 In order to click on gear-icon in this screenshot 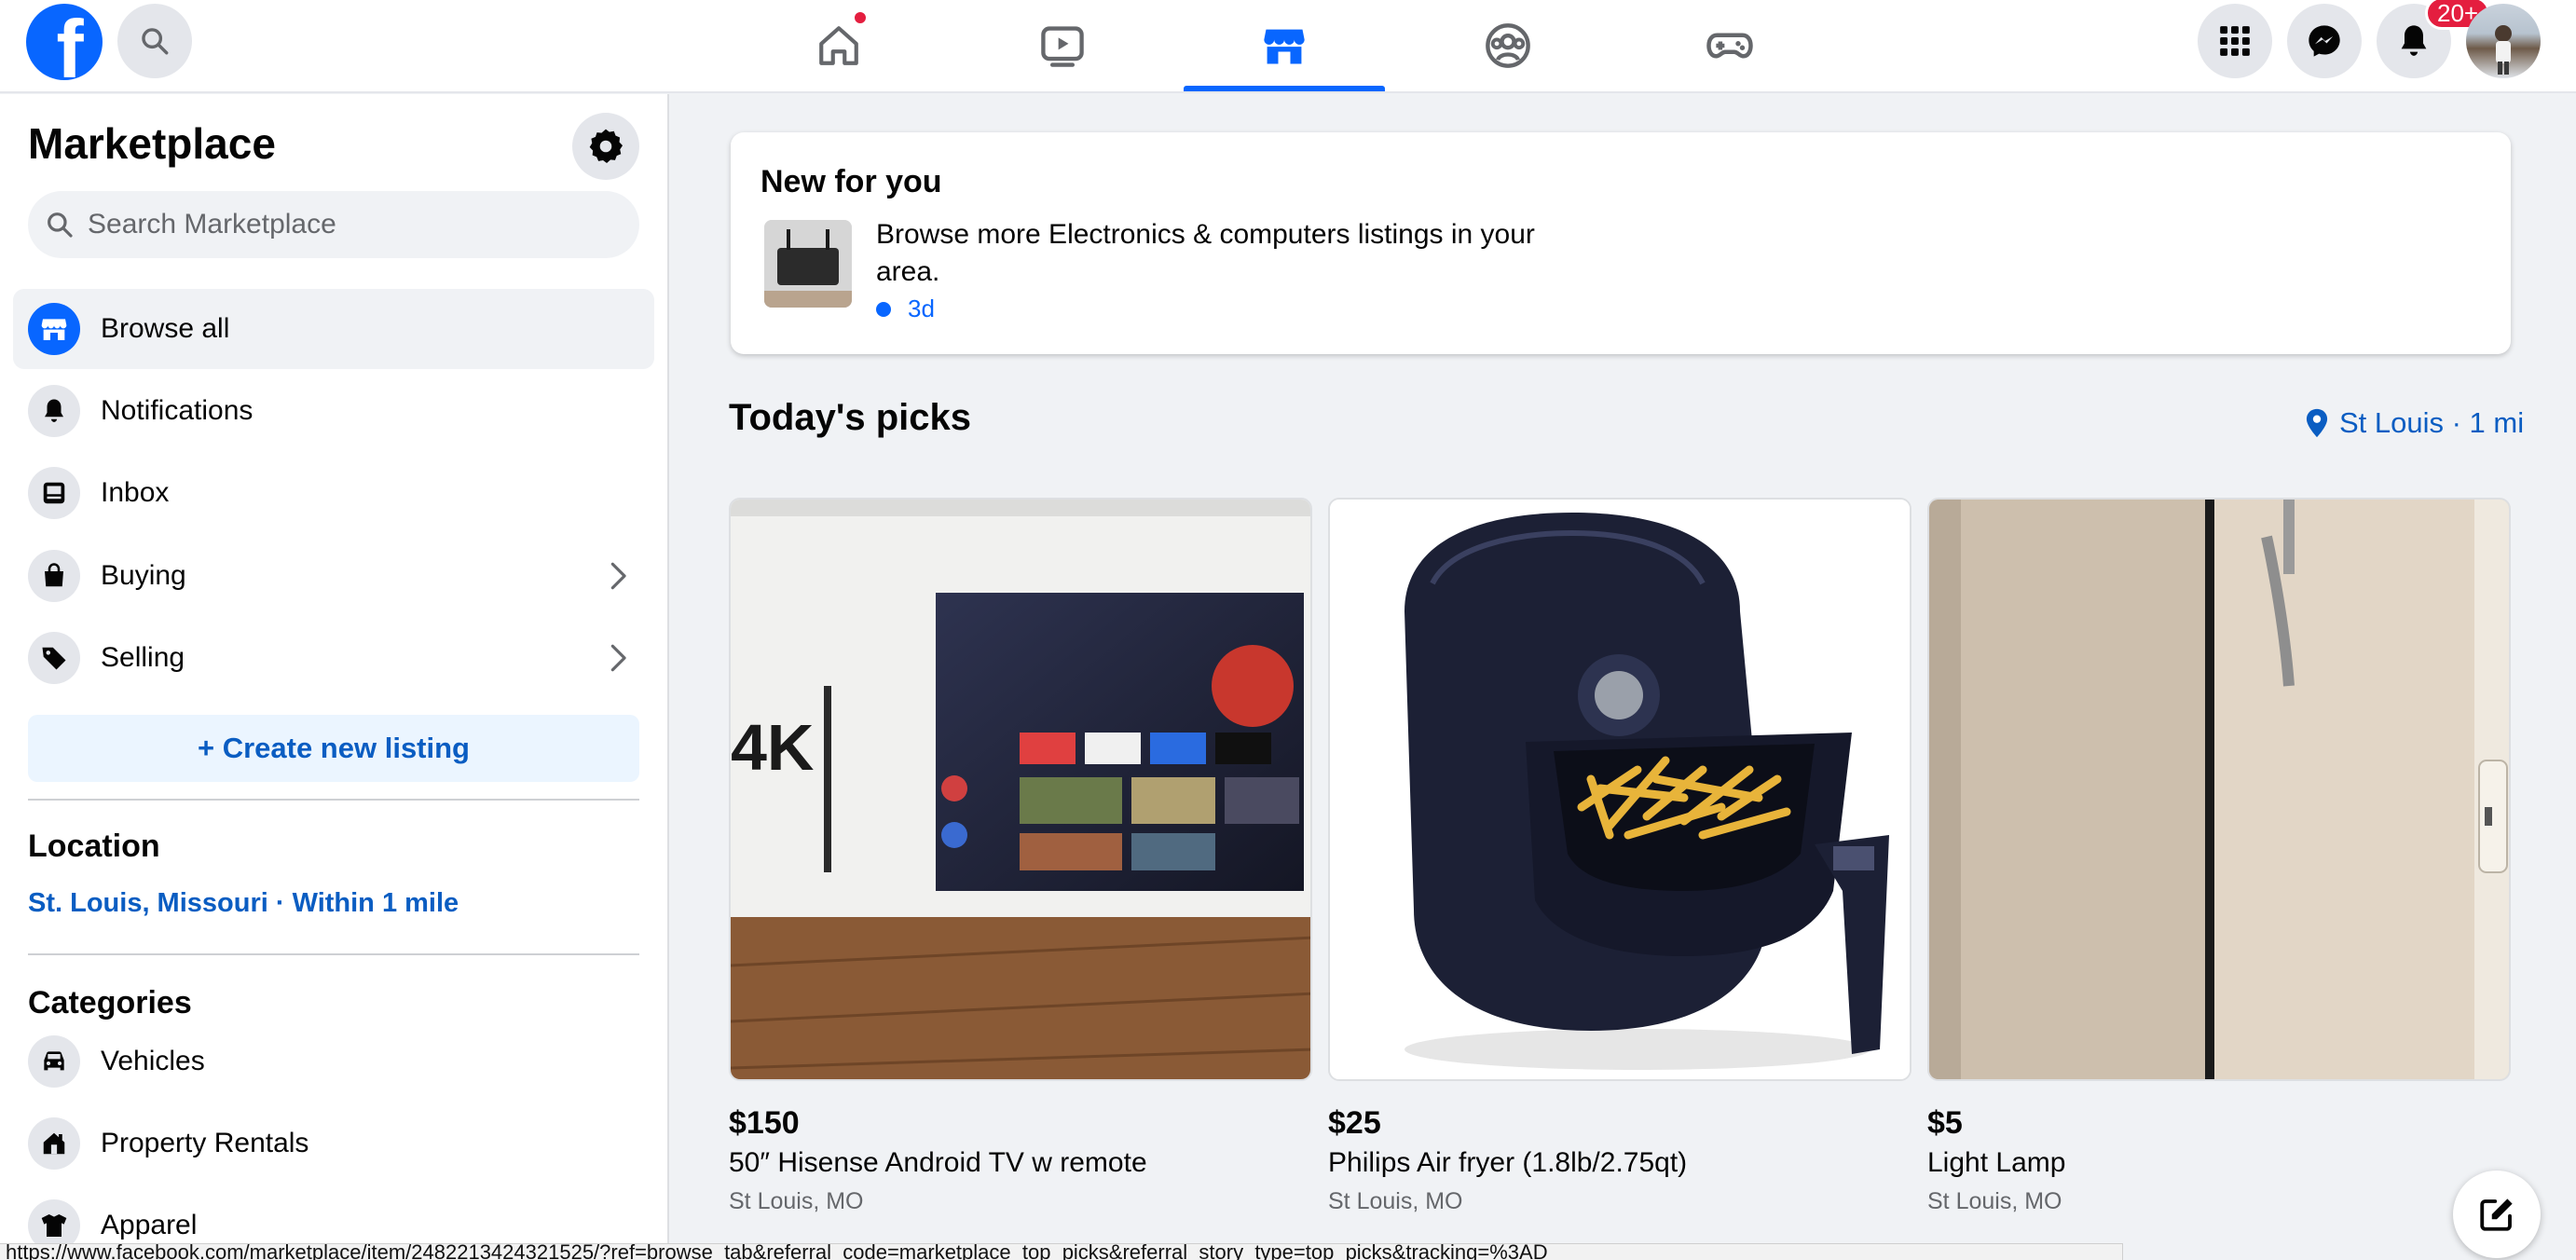, I will do `click(606, 146)`.